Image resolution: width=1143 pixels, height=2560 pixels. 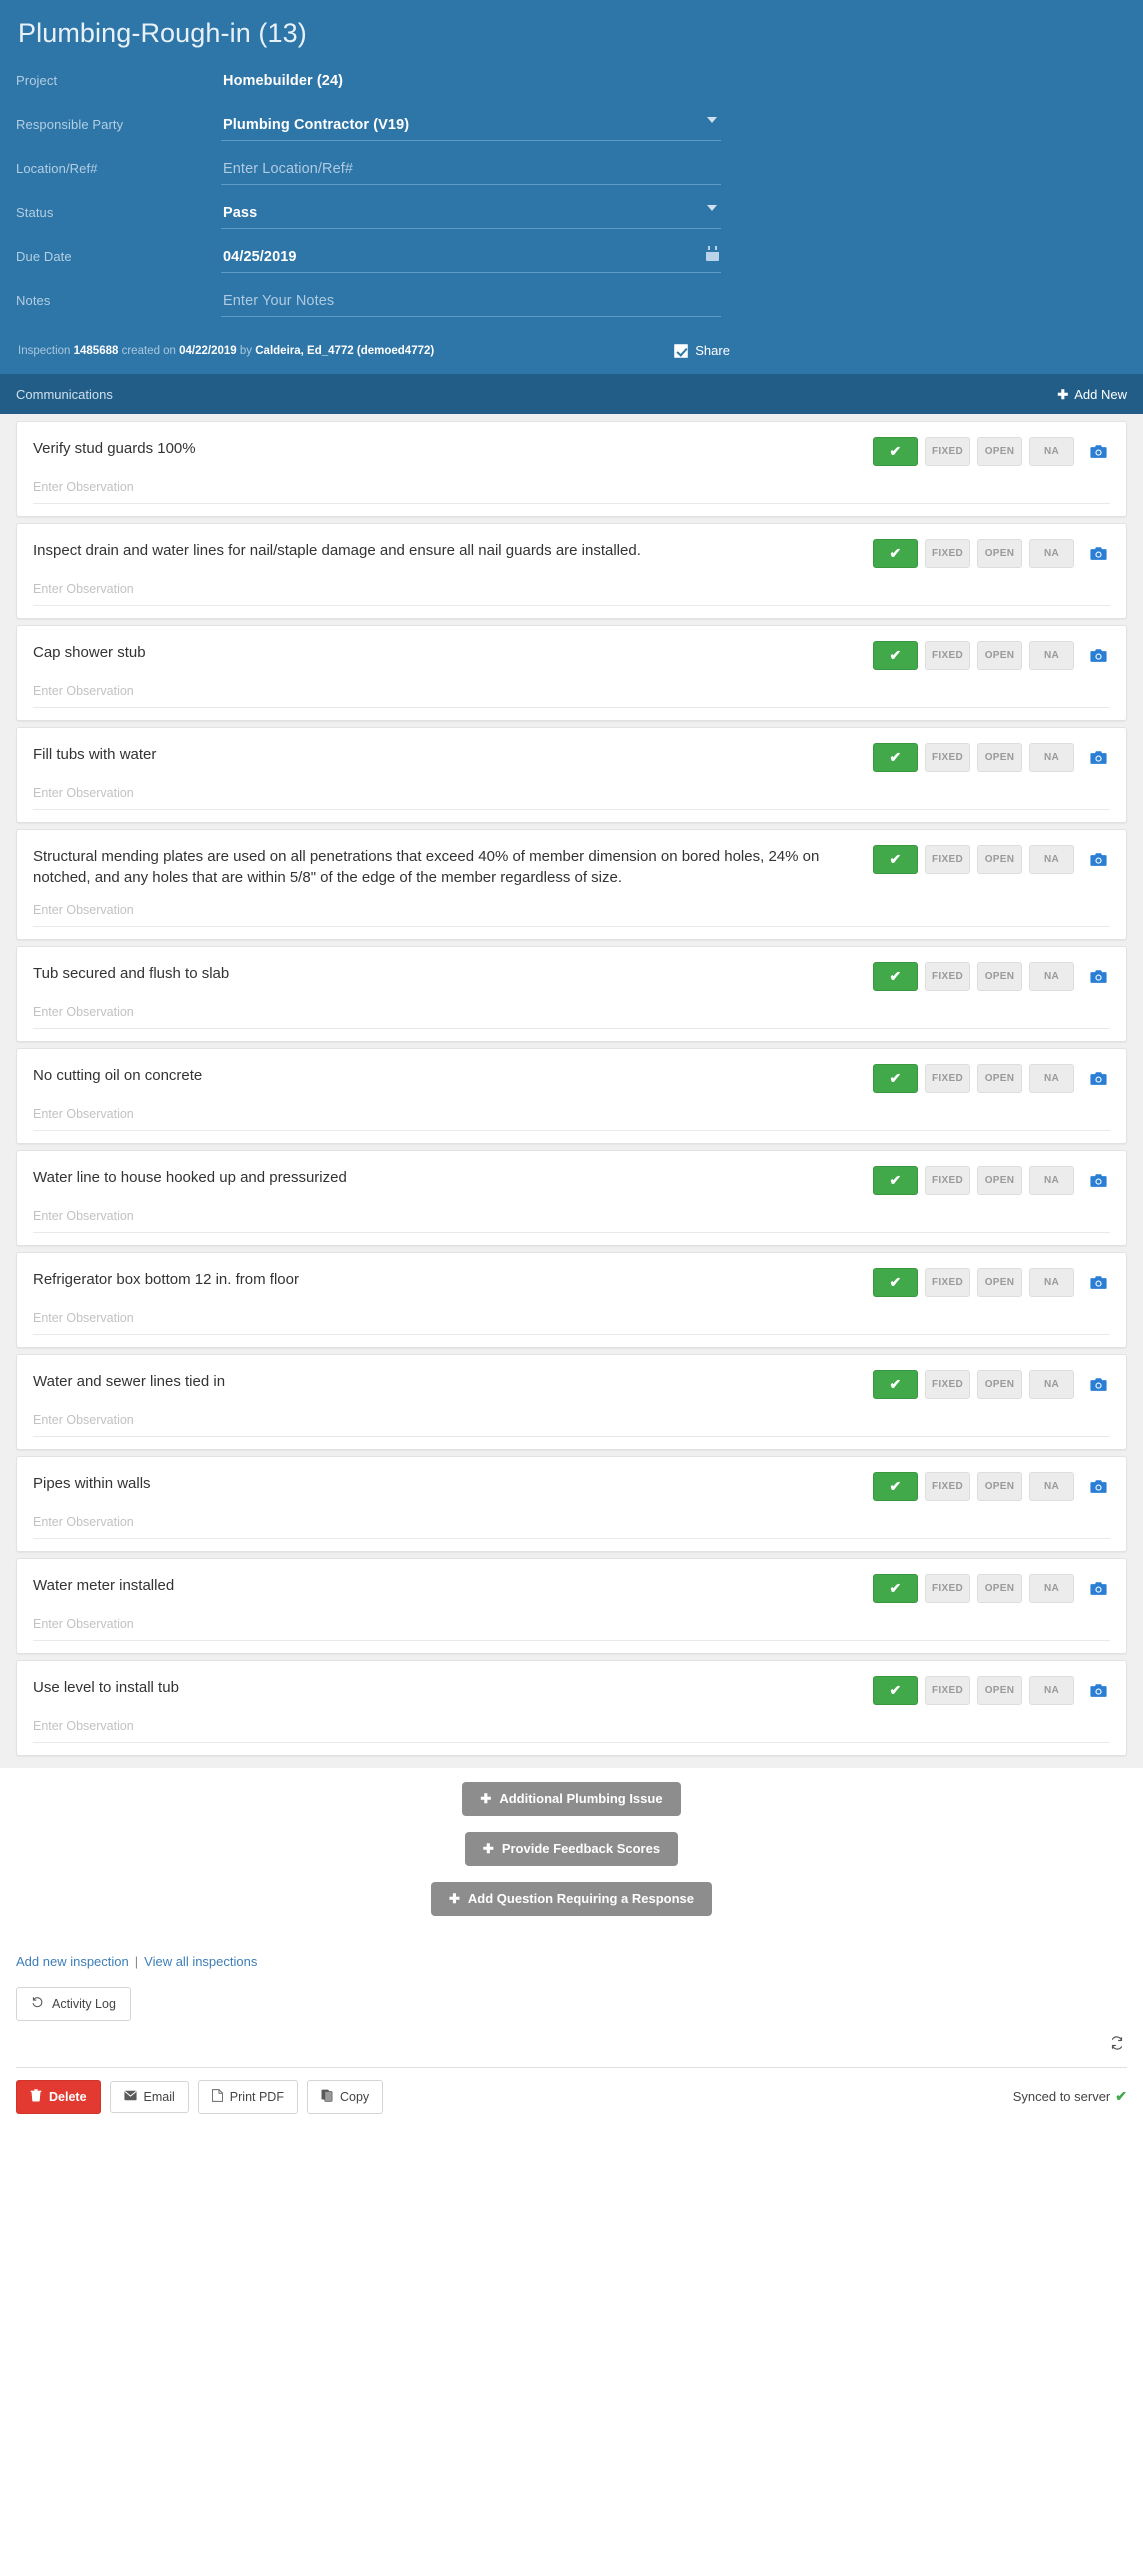 I want to click on status-value: Pass, so click(x=471, y=214).